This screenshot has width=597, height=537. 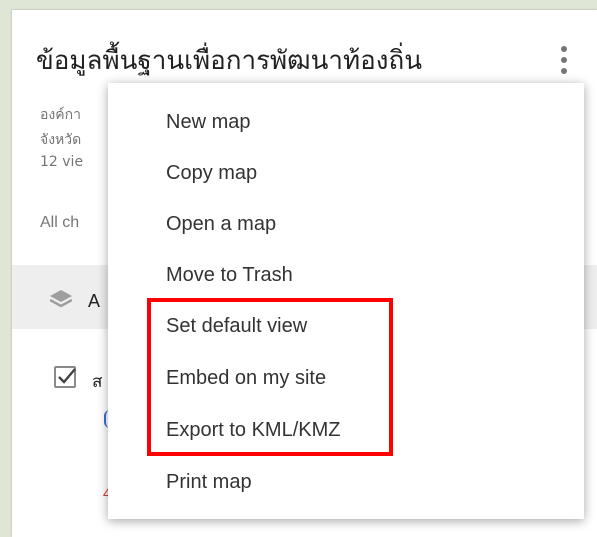 What do you see at coordinates (298, 5) in the screenshot?
I see `map-background-top` at bounding box center [298, 5].